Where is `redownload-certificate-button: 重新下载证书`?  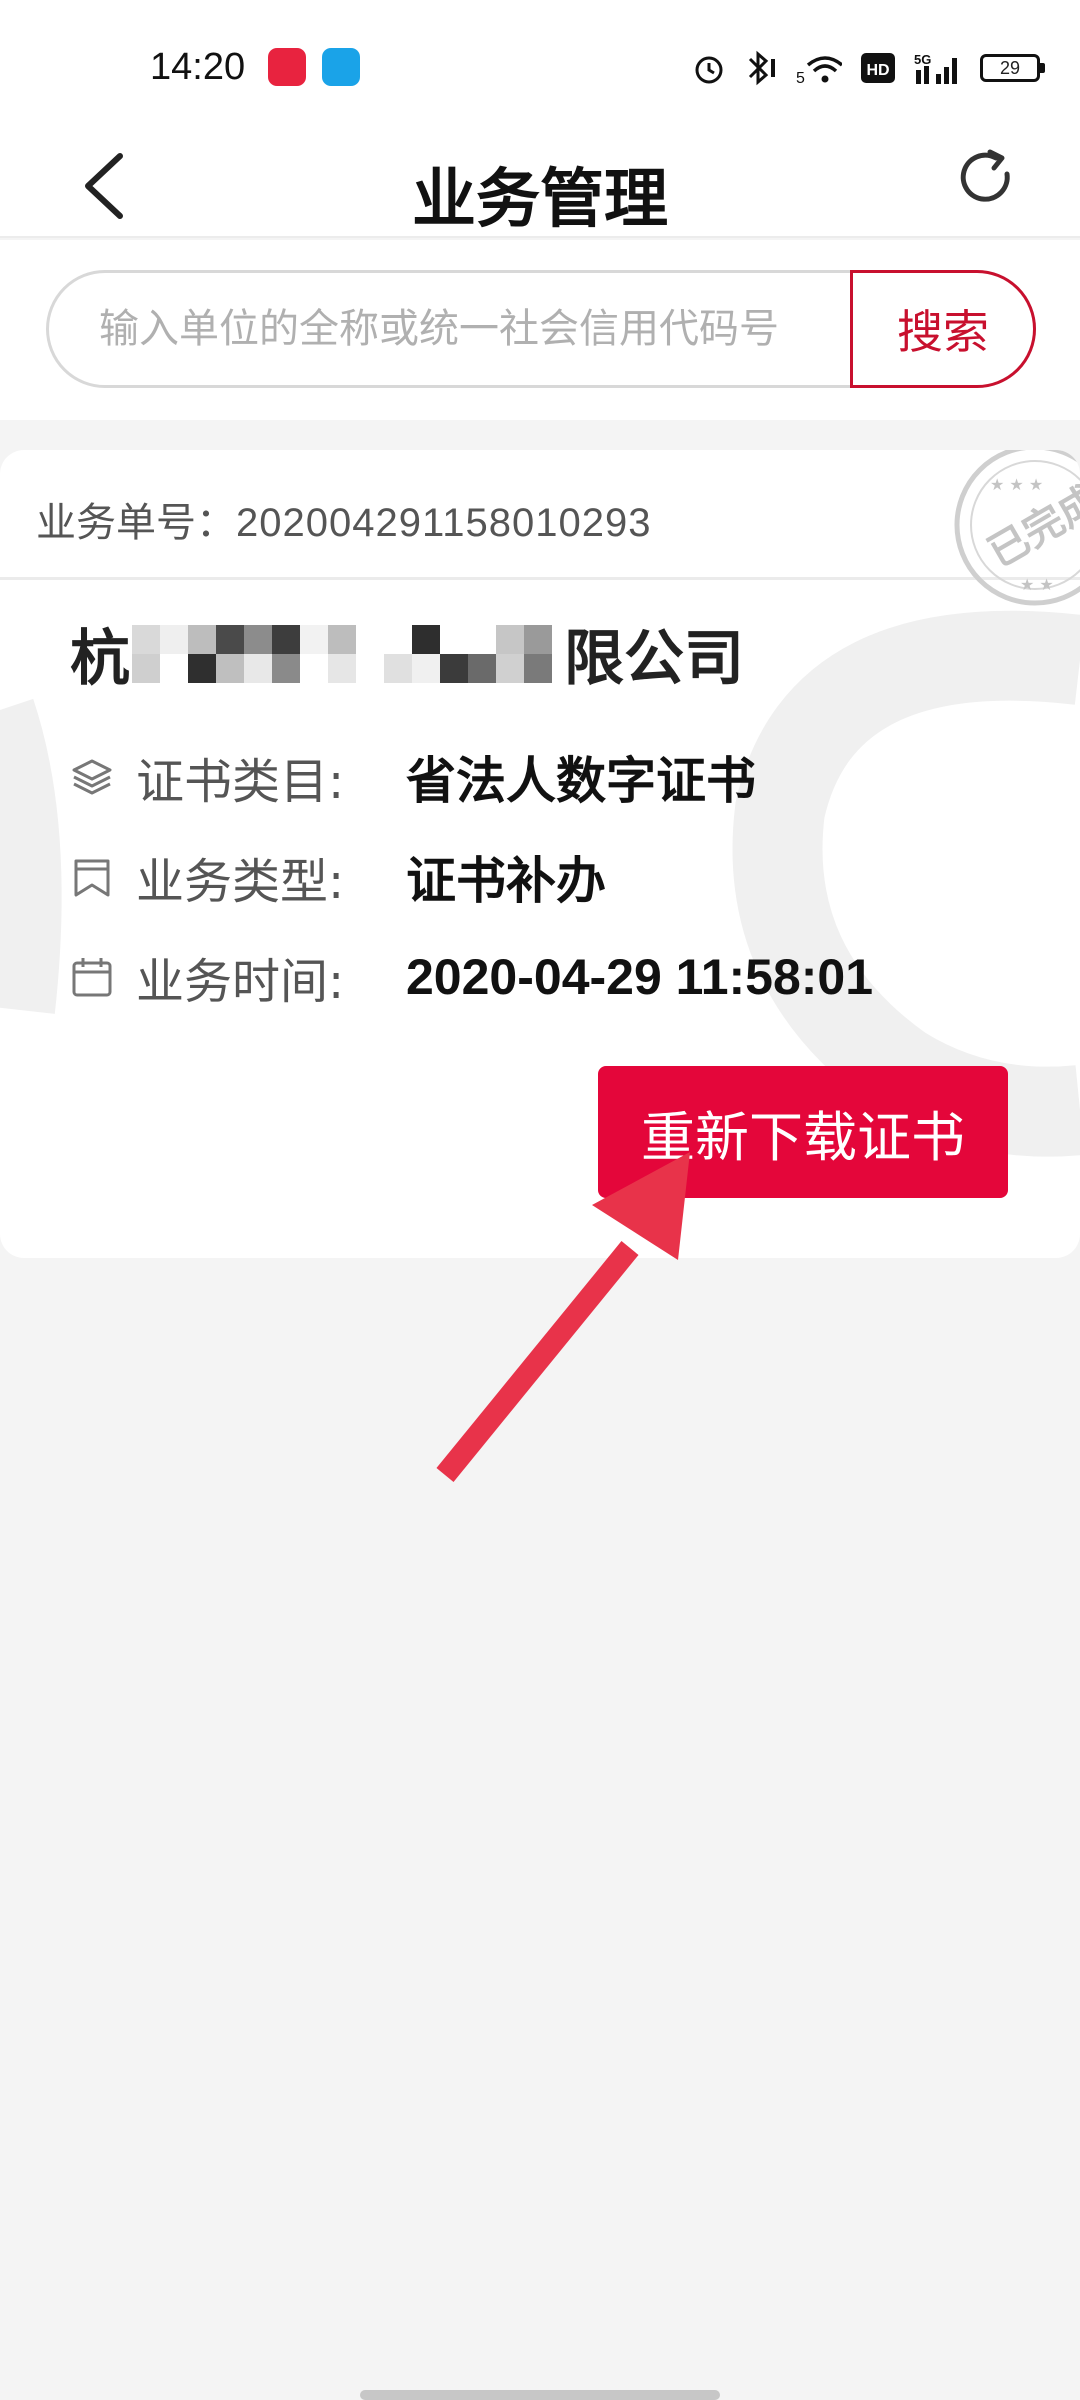
redownload-certificate-button: 重新下载证书 is located at coordinates (803, 1132).